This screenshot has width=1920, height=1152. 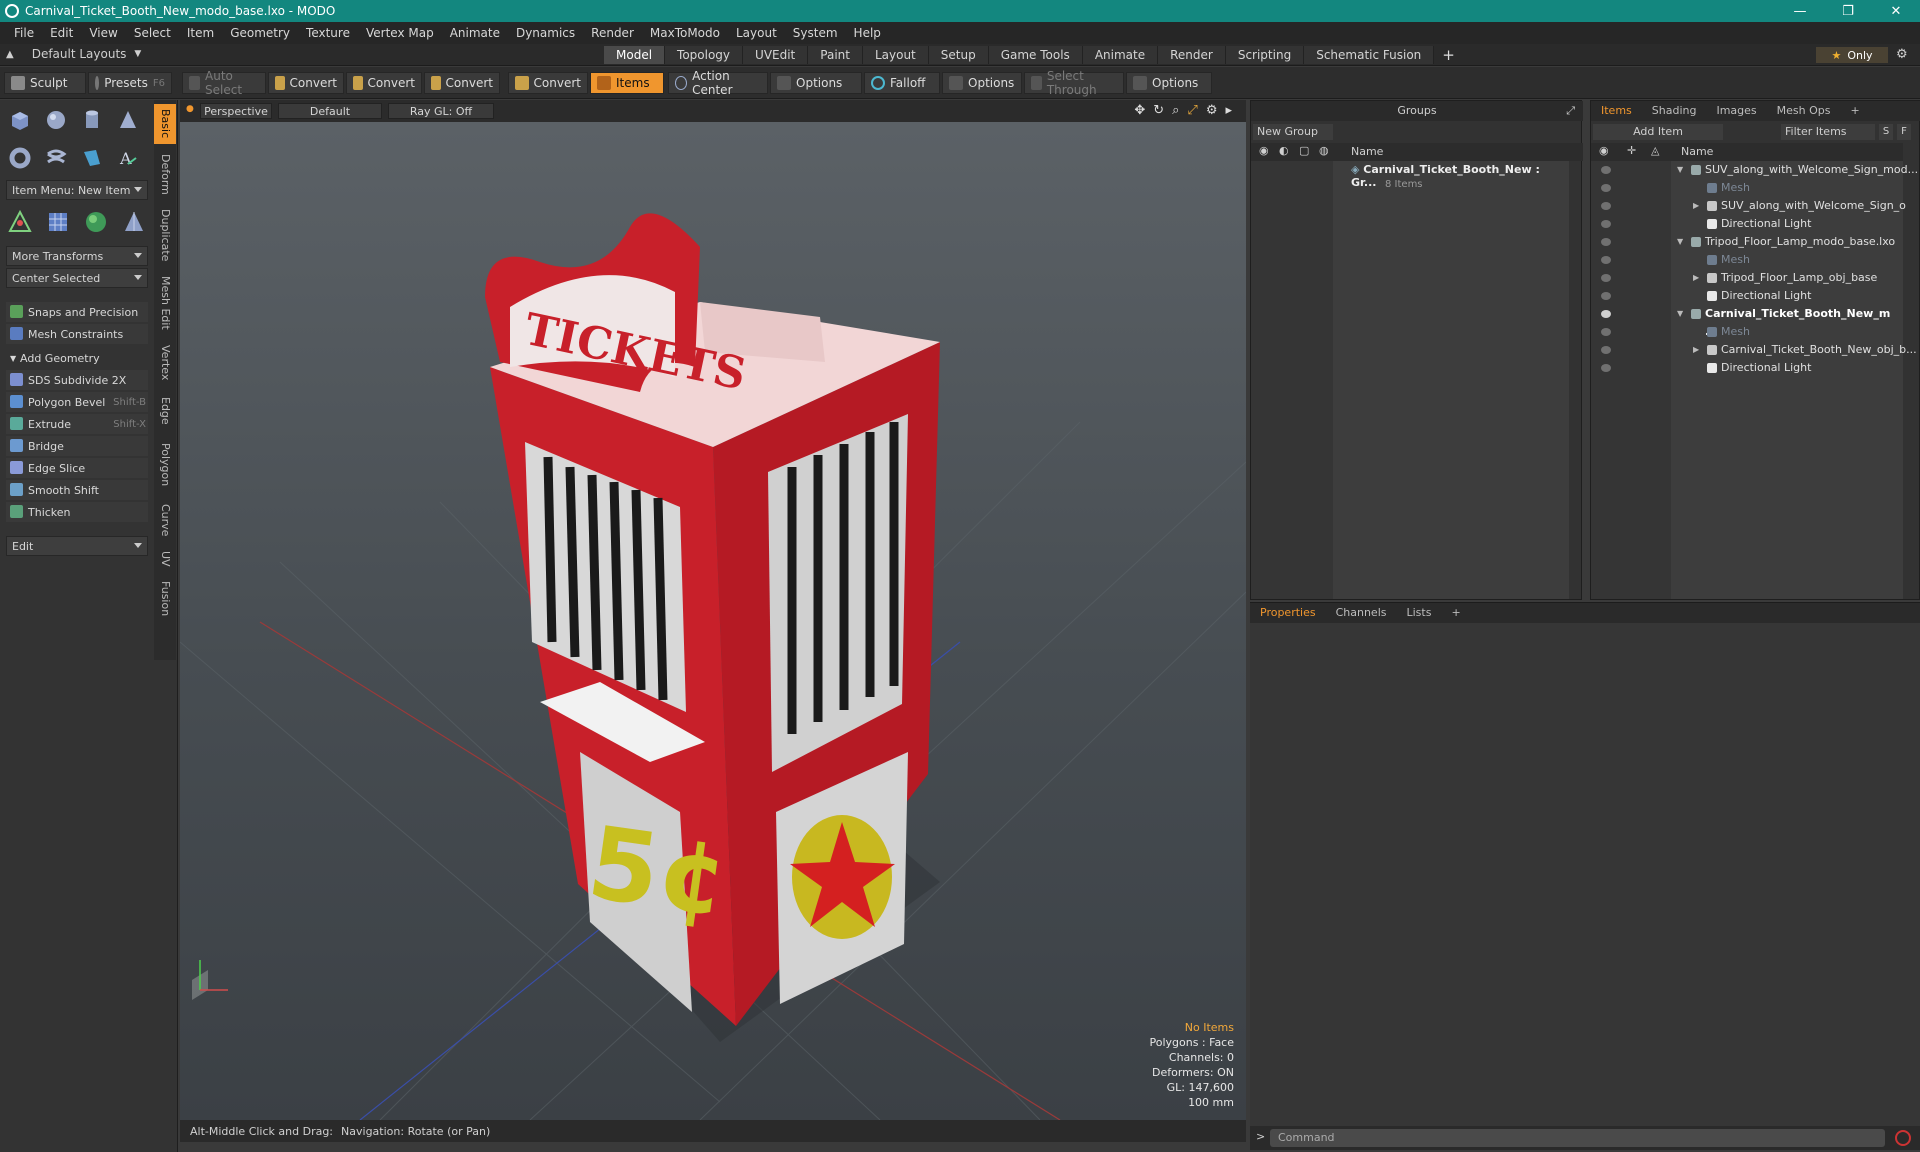 What do you see at coordinates (165, 465) in the screenshot?
I see `vtab-polygon: Polygon` at bounding box center [165, 465].